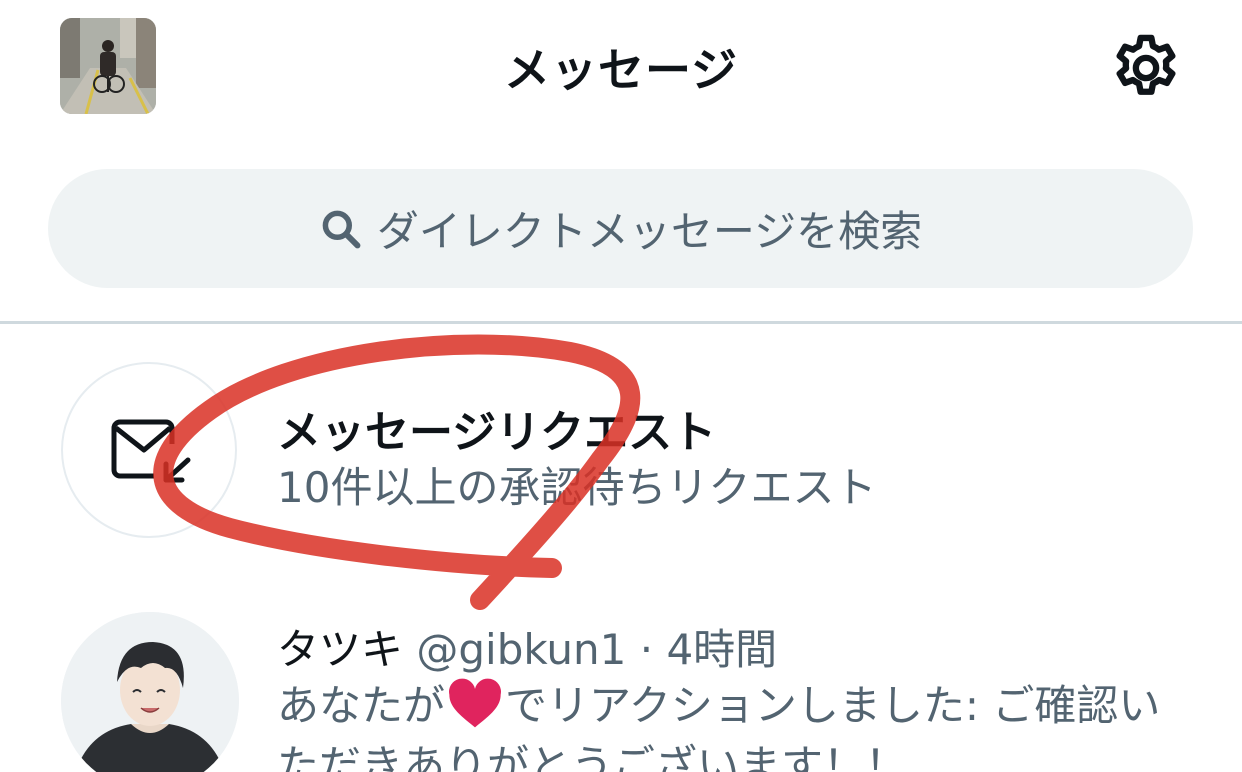  I want to click on conversation-name: タツキ, so click(340, 649).